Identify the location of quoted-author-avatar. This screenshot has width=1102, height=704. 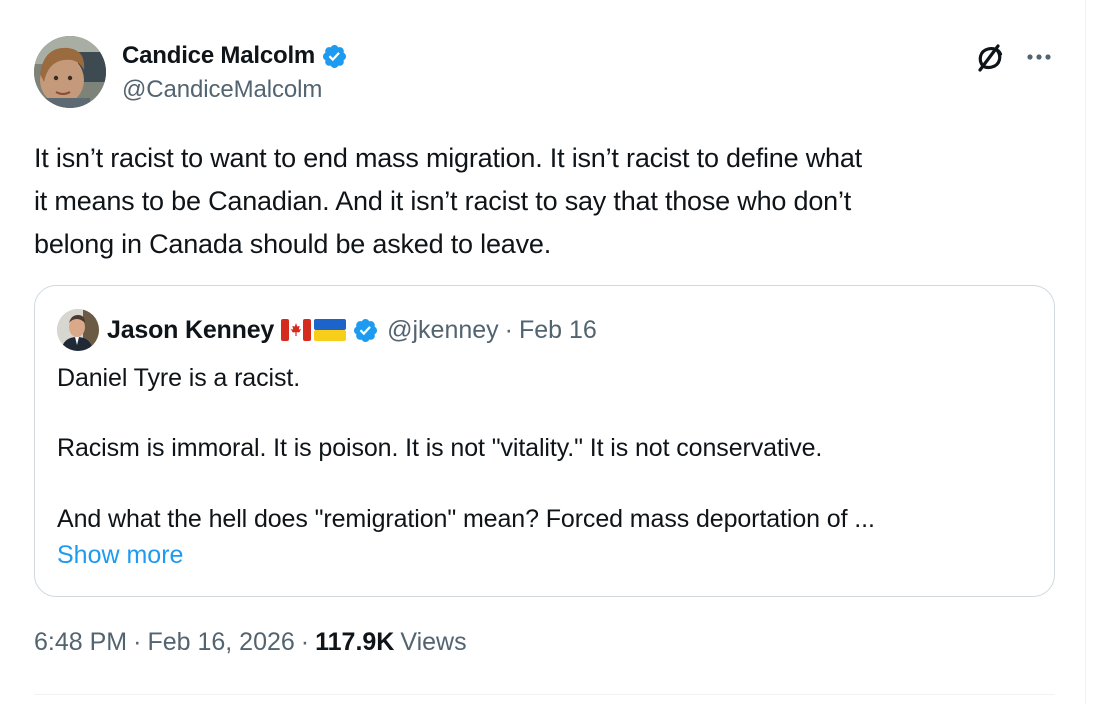
(78, 330).